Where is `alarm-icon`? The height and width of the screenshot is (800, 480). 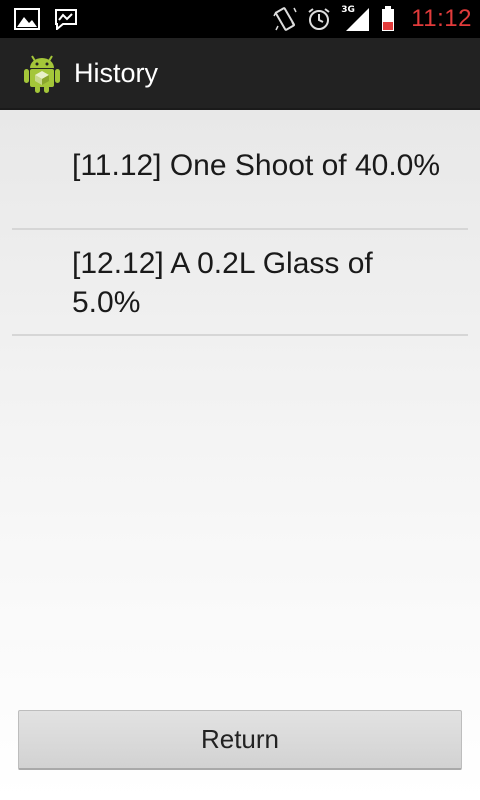 alarm-icon is located at coordinates (319, 19).